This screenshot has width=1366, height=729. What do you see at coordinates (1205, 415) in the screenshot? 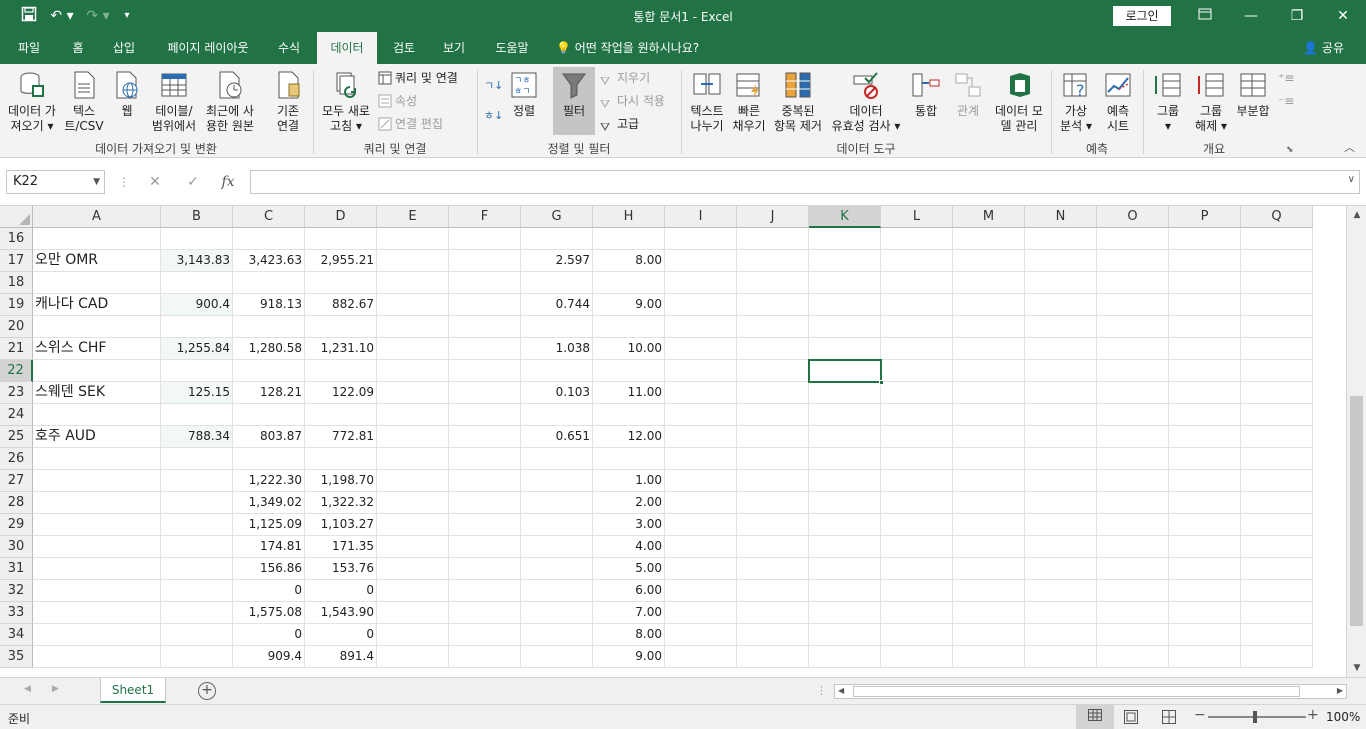
I see `cell-p24` at bounding box center [1205, 415].